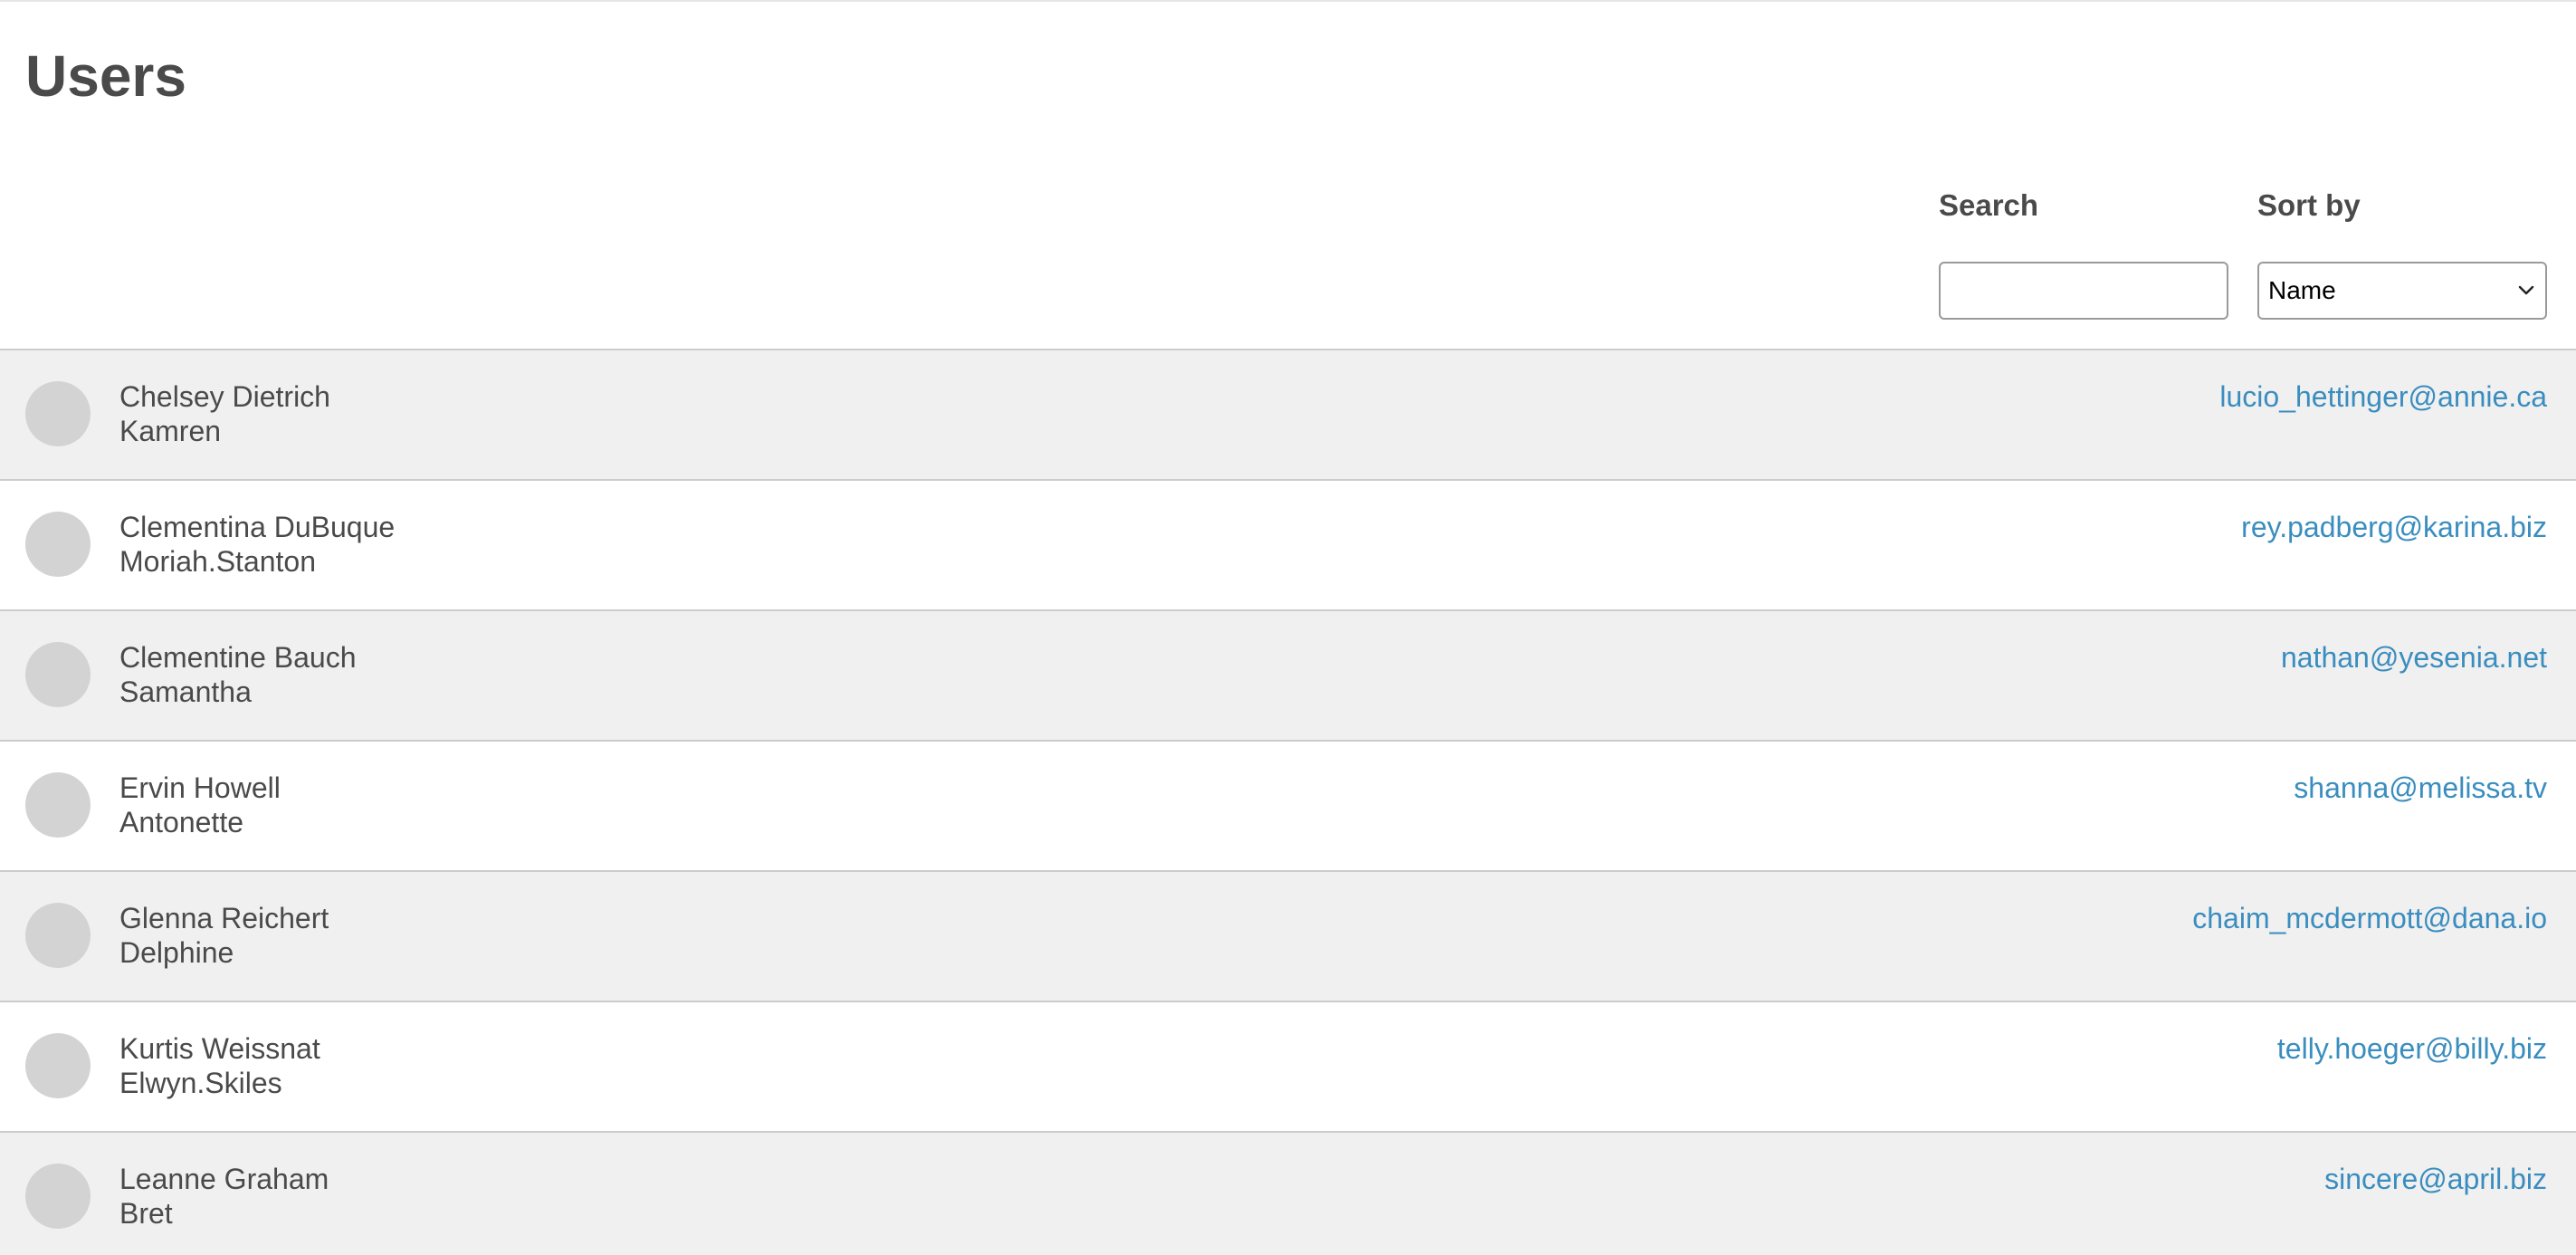 The height and width of the screenshot is (1255, 2576). I want to click on user-name: Glenna Reichert, so click(224, 918).